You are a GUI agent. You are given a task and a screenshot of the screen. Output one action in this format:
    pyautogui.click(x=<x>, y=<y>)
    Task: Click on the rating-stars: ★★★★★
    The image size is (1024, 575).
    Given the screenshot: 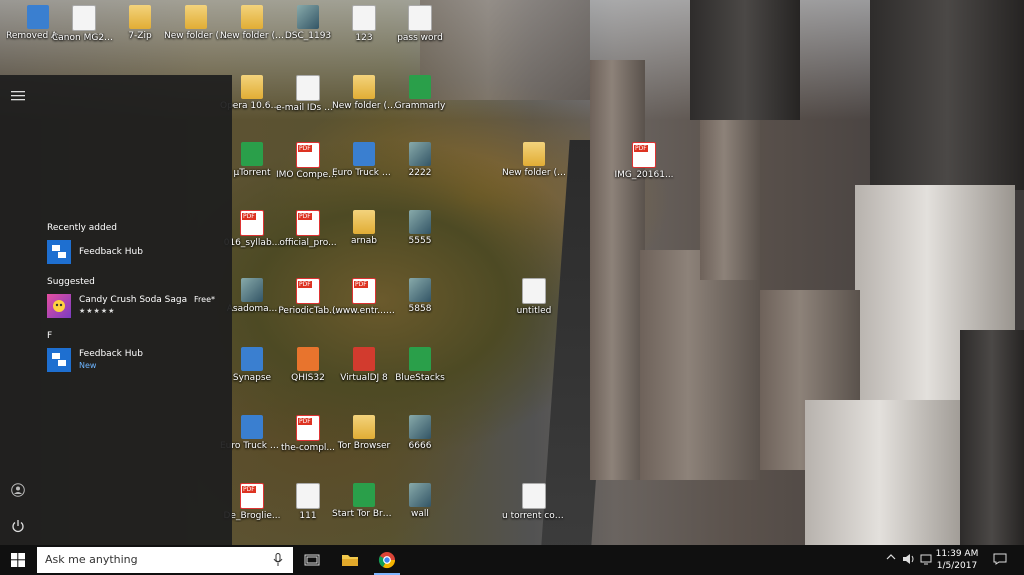 What is the action you would take?
    pyautogui.click(x=97, y=311)
    